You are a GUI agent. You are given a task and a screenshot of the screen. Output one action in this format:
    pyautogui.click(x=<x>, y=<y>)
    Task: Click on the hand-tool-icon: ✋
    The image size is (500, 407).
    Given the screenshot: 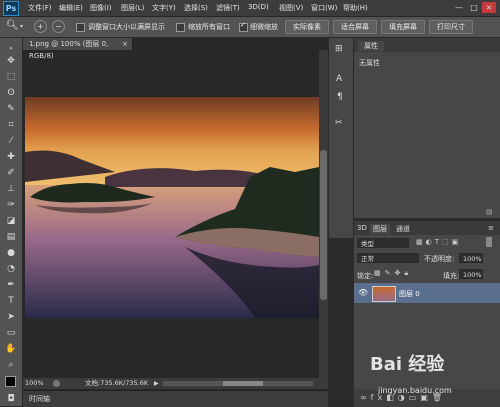 What is the action you would take?
    pyautogui.click(x=11, y=349)
    